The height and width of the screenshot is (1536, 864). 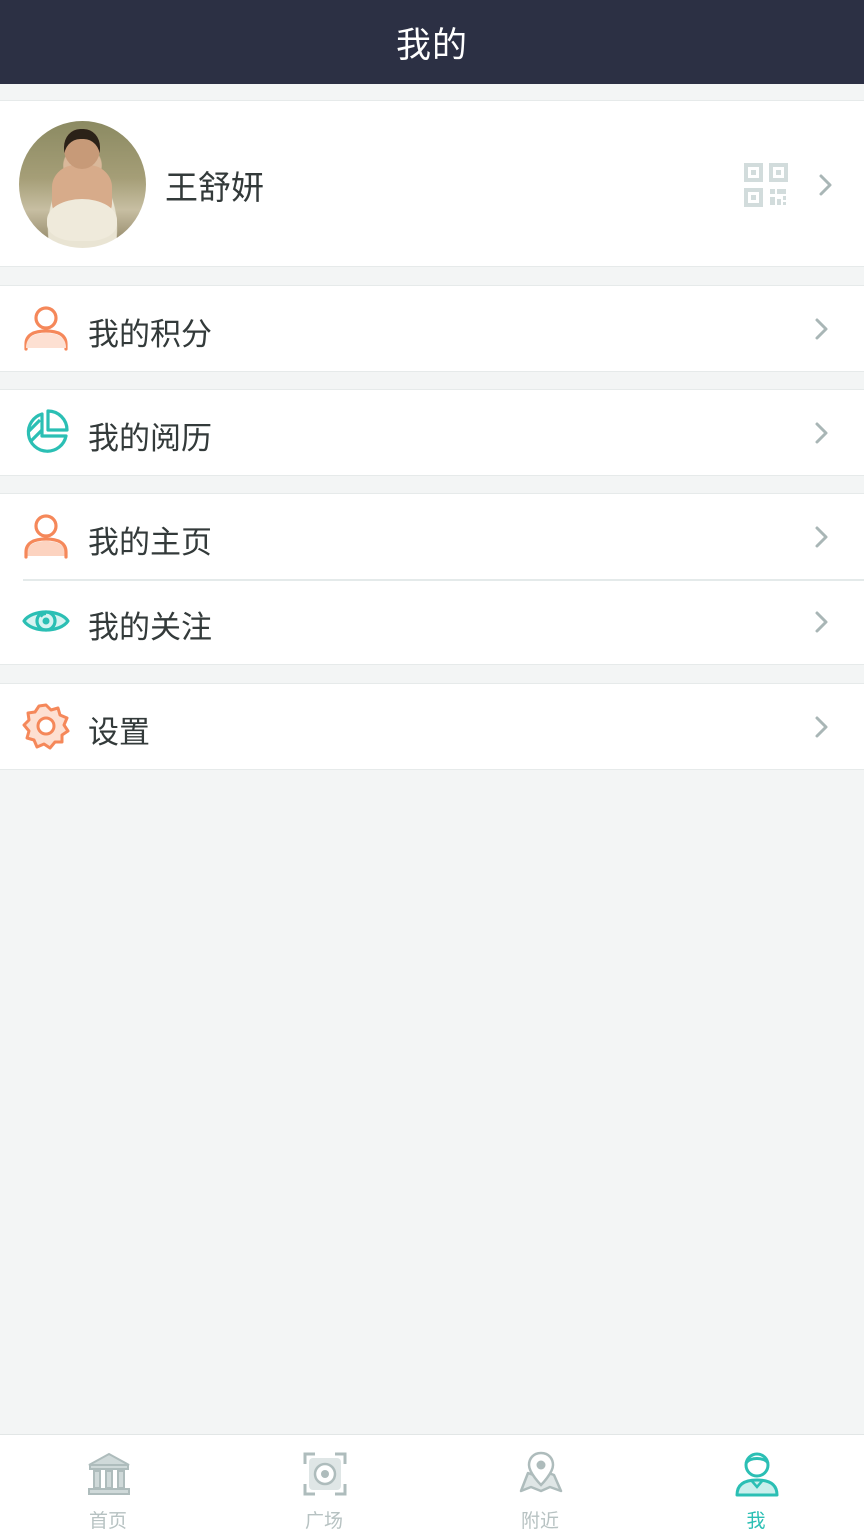 I want to click on tab-label-square: 广场, so click(x=323, y=1521).